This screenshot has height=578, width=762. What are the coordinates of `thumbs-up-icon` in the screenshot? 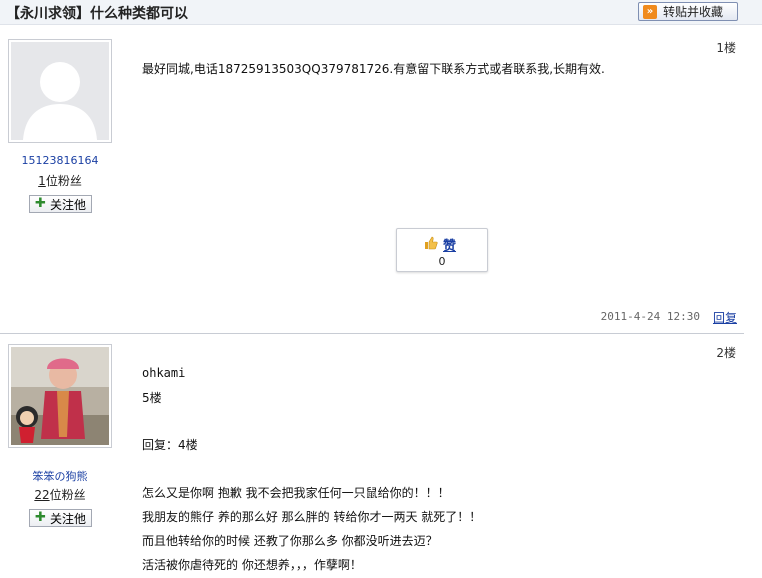 It's located at (431, 243).